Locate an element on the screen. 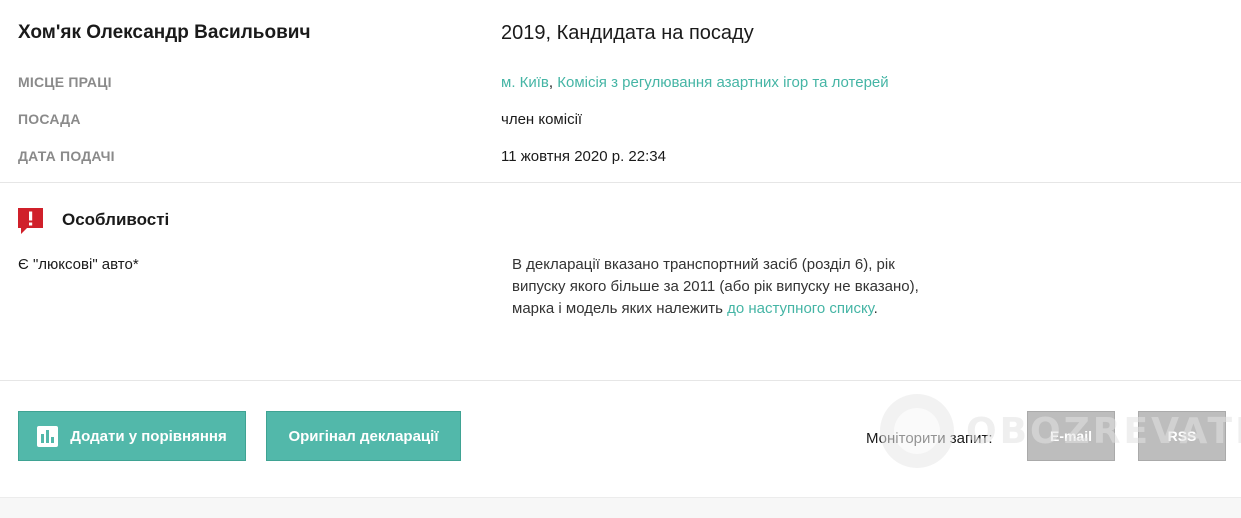  email-label: E-mail is located at coordinates (1070, 436).